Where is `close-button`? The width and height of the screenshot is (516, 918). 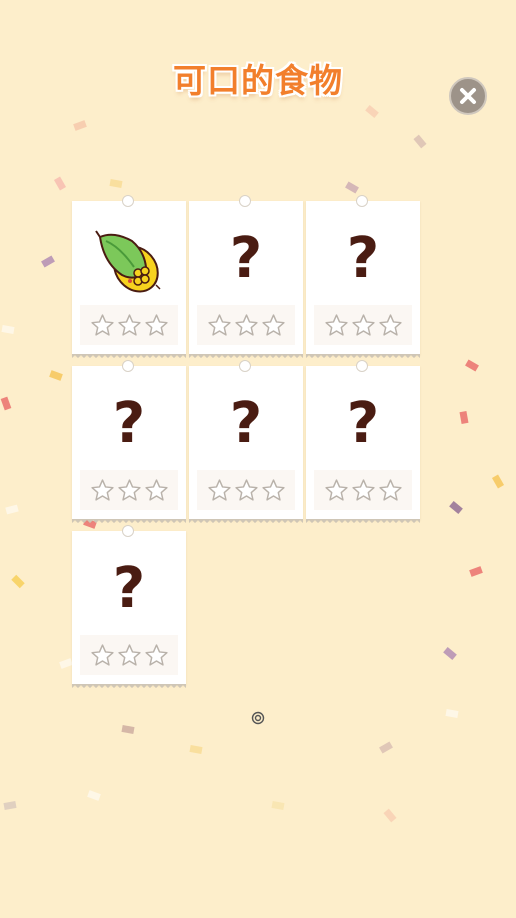 close-button is located at coordinates (468, 96).